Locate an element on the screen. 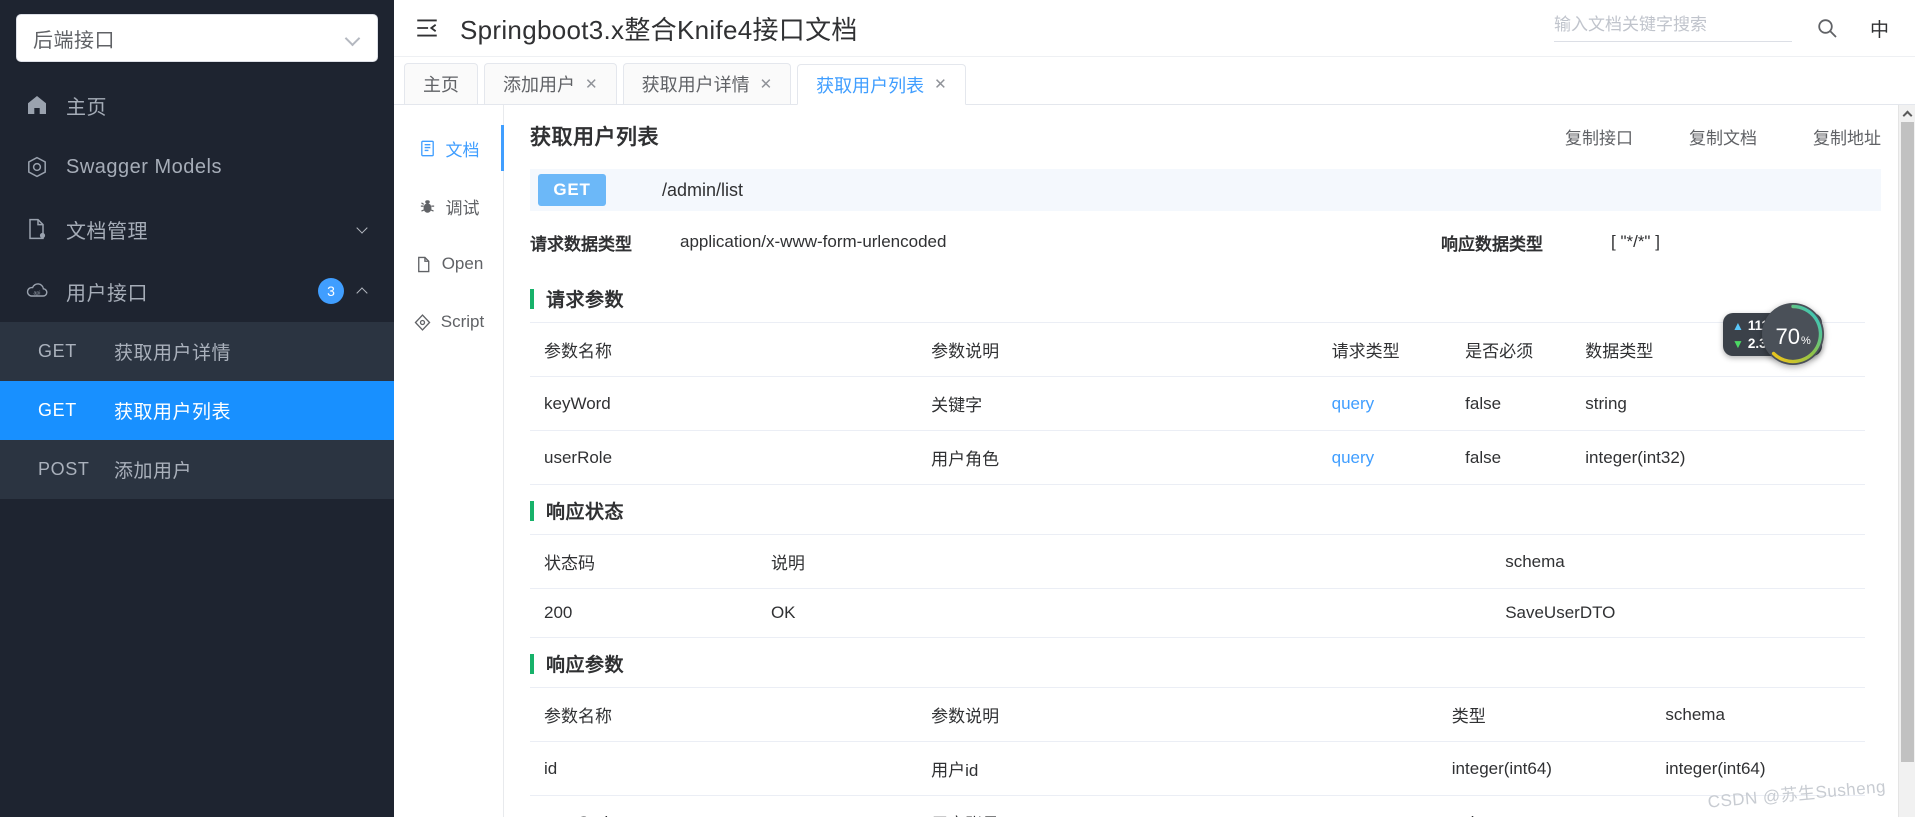 This screenshot has width=1915, height=817. copy-interface-button: 复制接口 is located at coordinates (1599, 136).